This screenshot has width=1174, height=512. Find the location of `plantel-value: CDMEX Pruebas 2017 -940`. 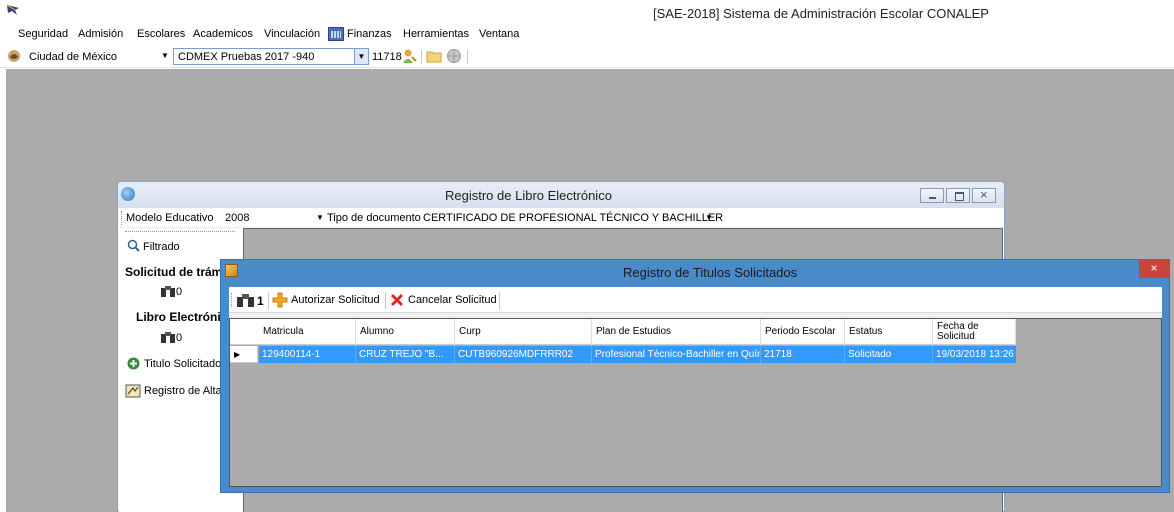

plantel-value: CDMEX Pruebas 2017 -940 is located at coordinates (246, 57).